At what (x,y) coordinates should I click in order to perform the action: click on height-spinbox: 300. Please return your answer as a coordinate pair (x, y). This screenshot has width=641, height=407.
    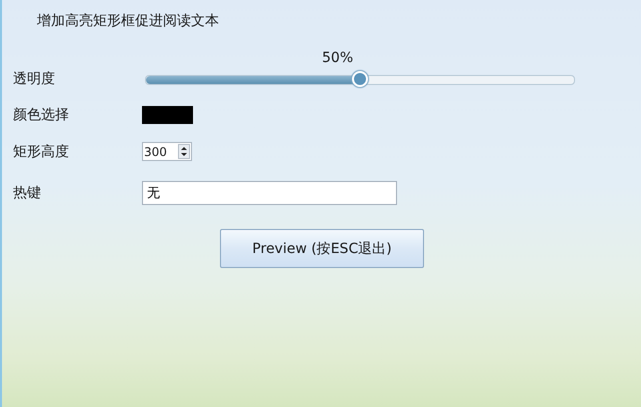
    Looking at the image, I should click on (167, 151).